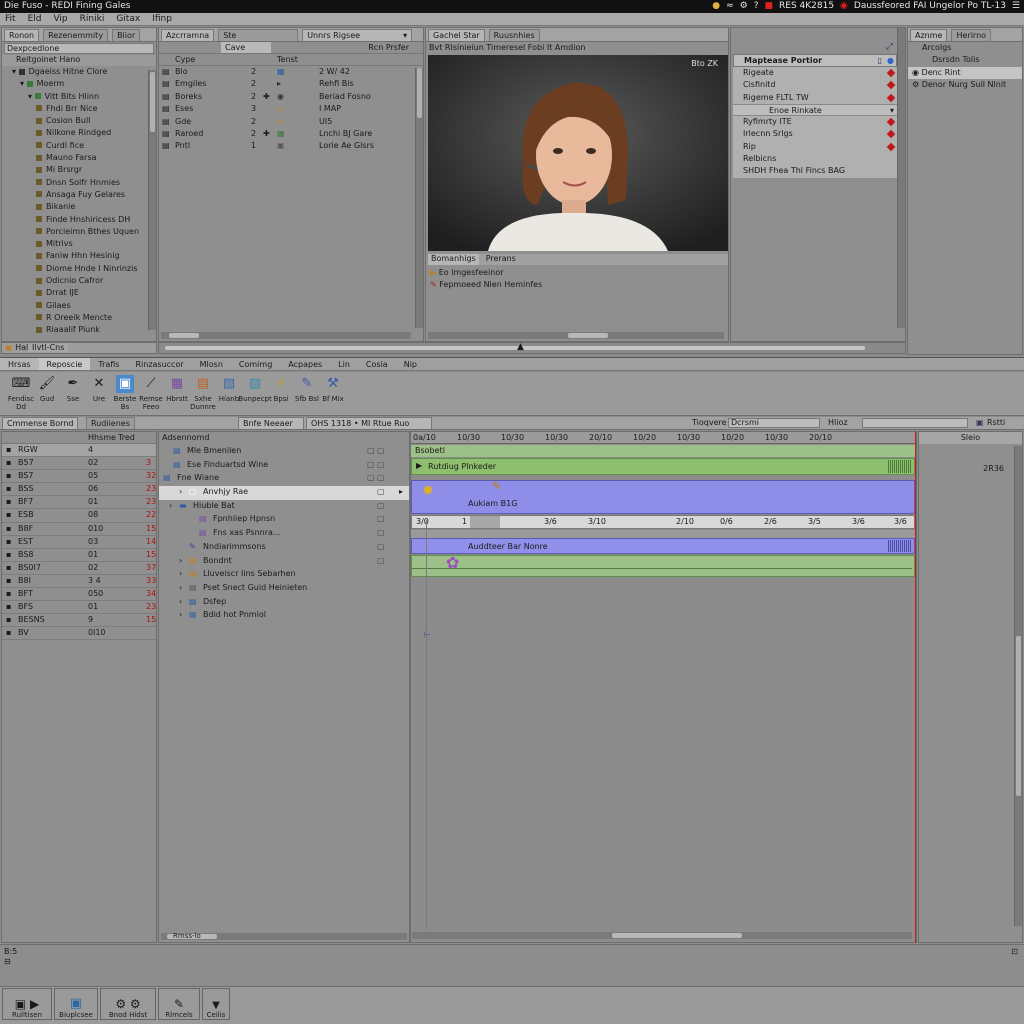 The image size is (1024, 1024). Describe the element at coordinates (286, 335) in the screenshot. I see `media-bin-hscroll` at that location.